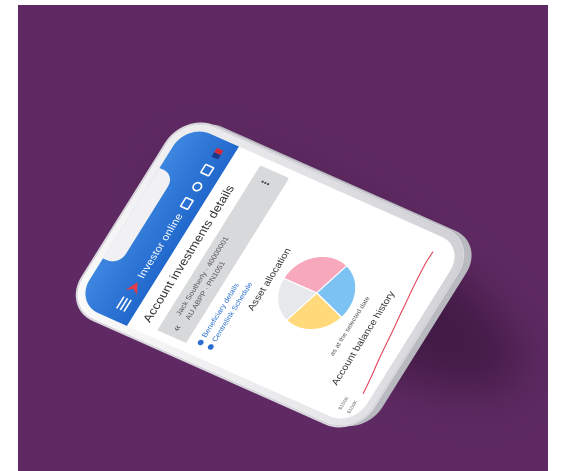 The image size is (566, 471). Describe the element at coordinates (177, 328) in the screenshot. I see `collapse-icon: «` at that location.